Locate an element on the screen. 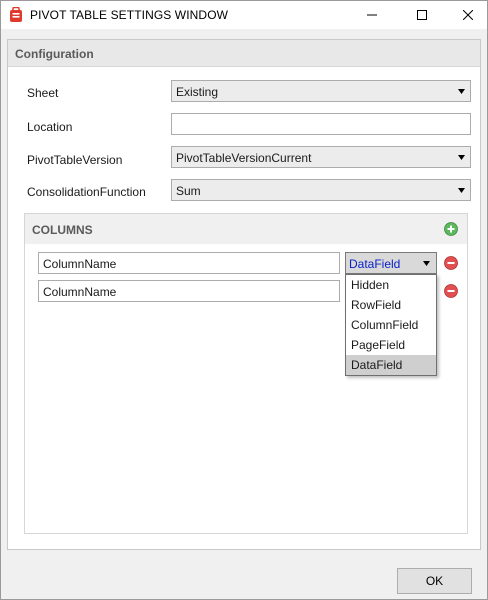 This screenshot has height=600, width=488. location-label: Location is located at coordinates (50, 127).